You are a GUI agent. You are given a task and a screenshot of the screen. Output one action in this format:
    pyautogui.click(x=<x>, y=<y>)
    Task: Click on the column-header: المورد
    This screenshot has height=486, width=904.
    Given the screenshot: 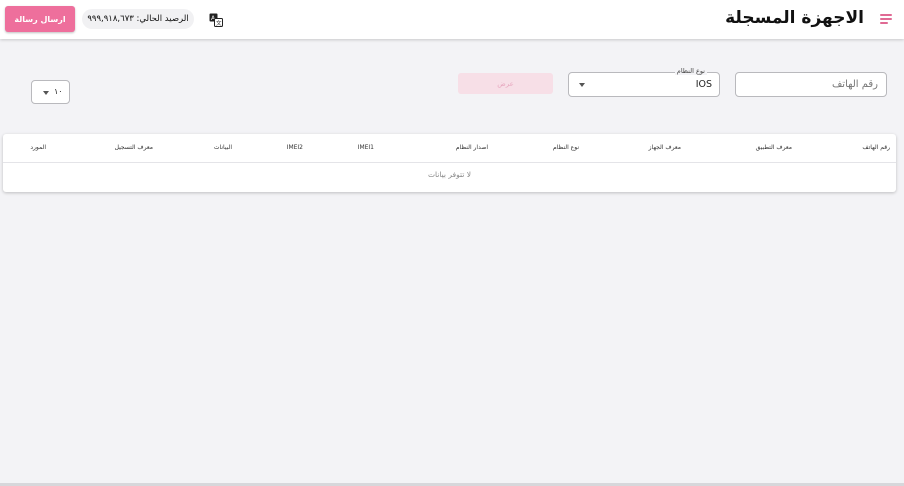 What is the action you would take?
    pyautogui.click(x=38, y=147)
    